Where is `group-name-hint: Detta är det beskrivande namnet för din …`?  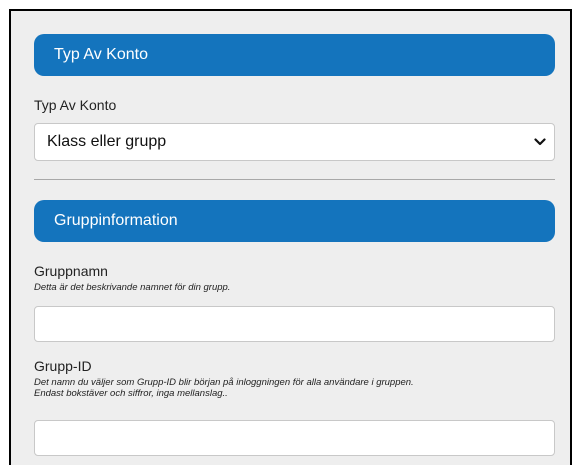
group-name-hint: Detta är det beskrivande namnet för din … is located at coordinates (132, 287).